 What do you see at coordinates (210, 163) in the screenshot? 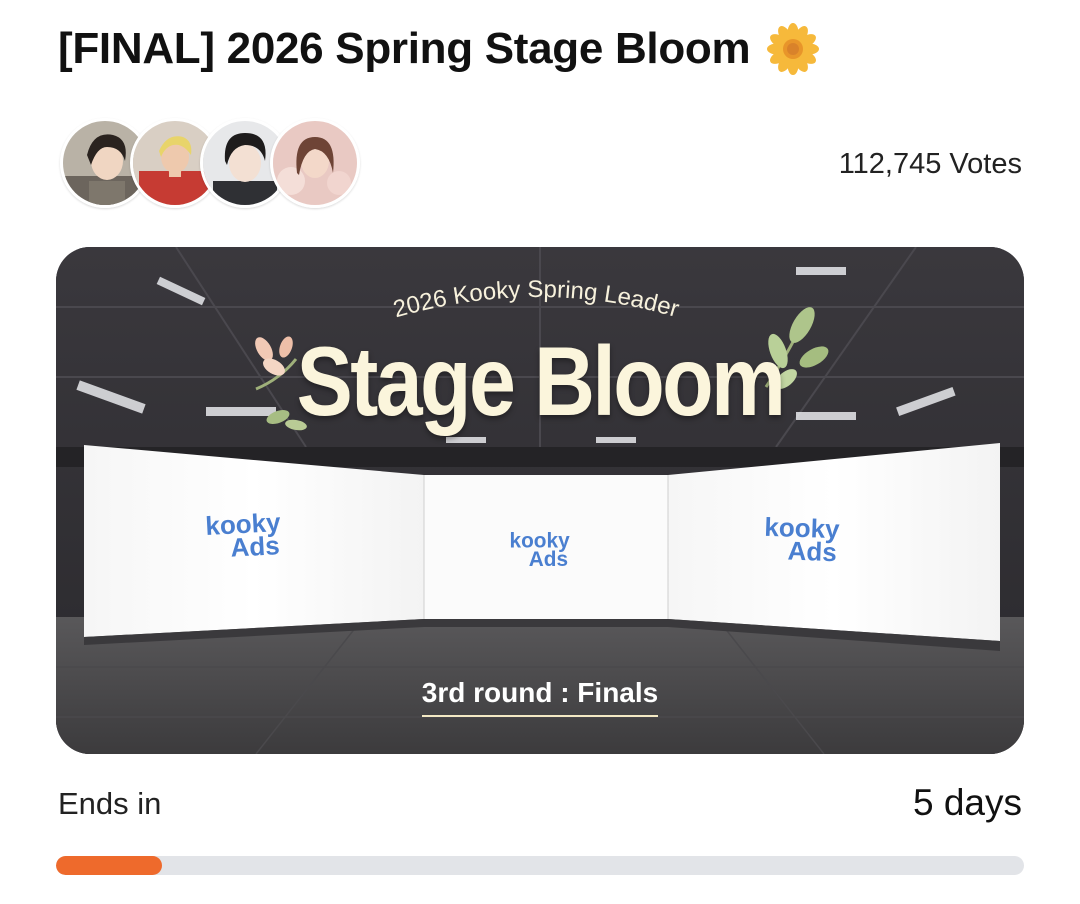
I see `participant-avatars` at bounding box center [210, 163].